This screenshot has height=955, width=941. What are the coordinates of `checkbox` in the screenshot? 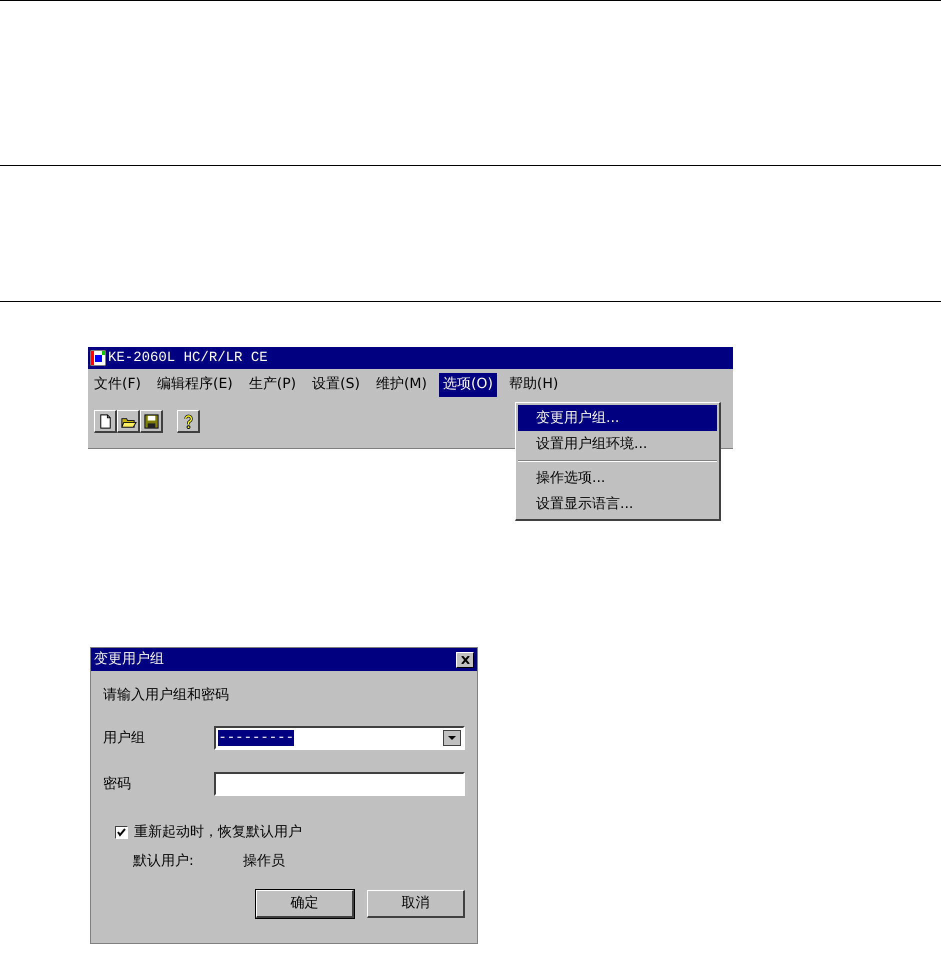 It's located at (121, 832).